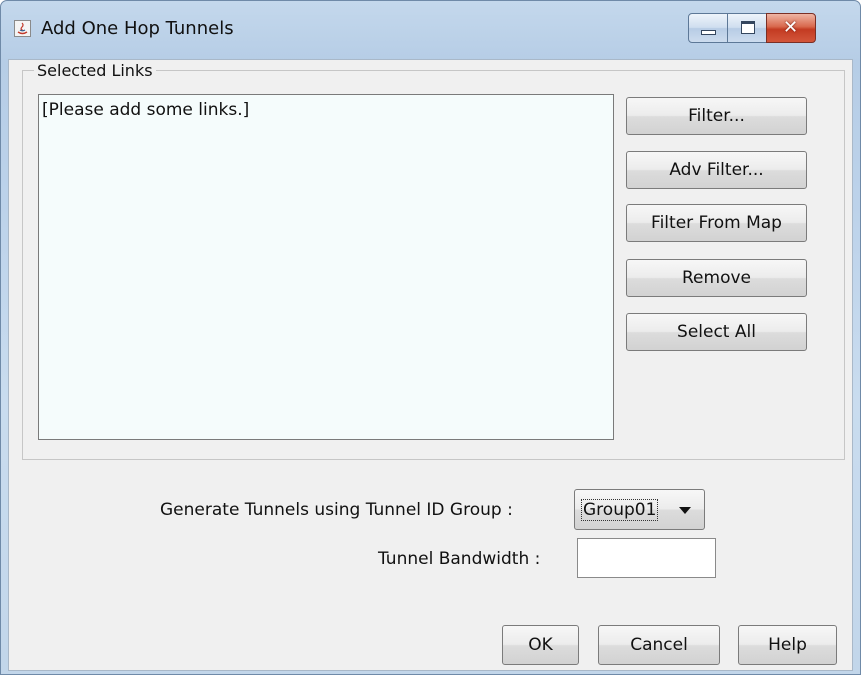 The width and height of the screenshot is (861, 675). I want to click on tunnel-bandwidth-label: Tunnel Bandwidth :, so click(459, 559).